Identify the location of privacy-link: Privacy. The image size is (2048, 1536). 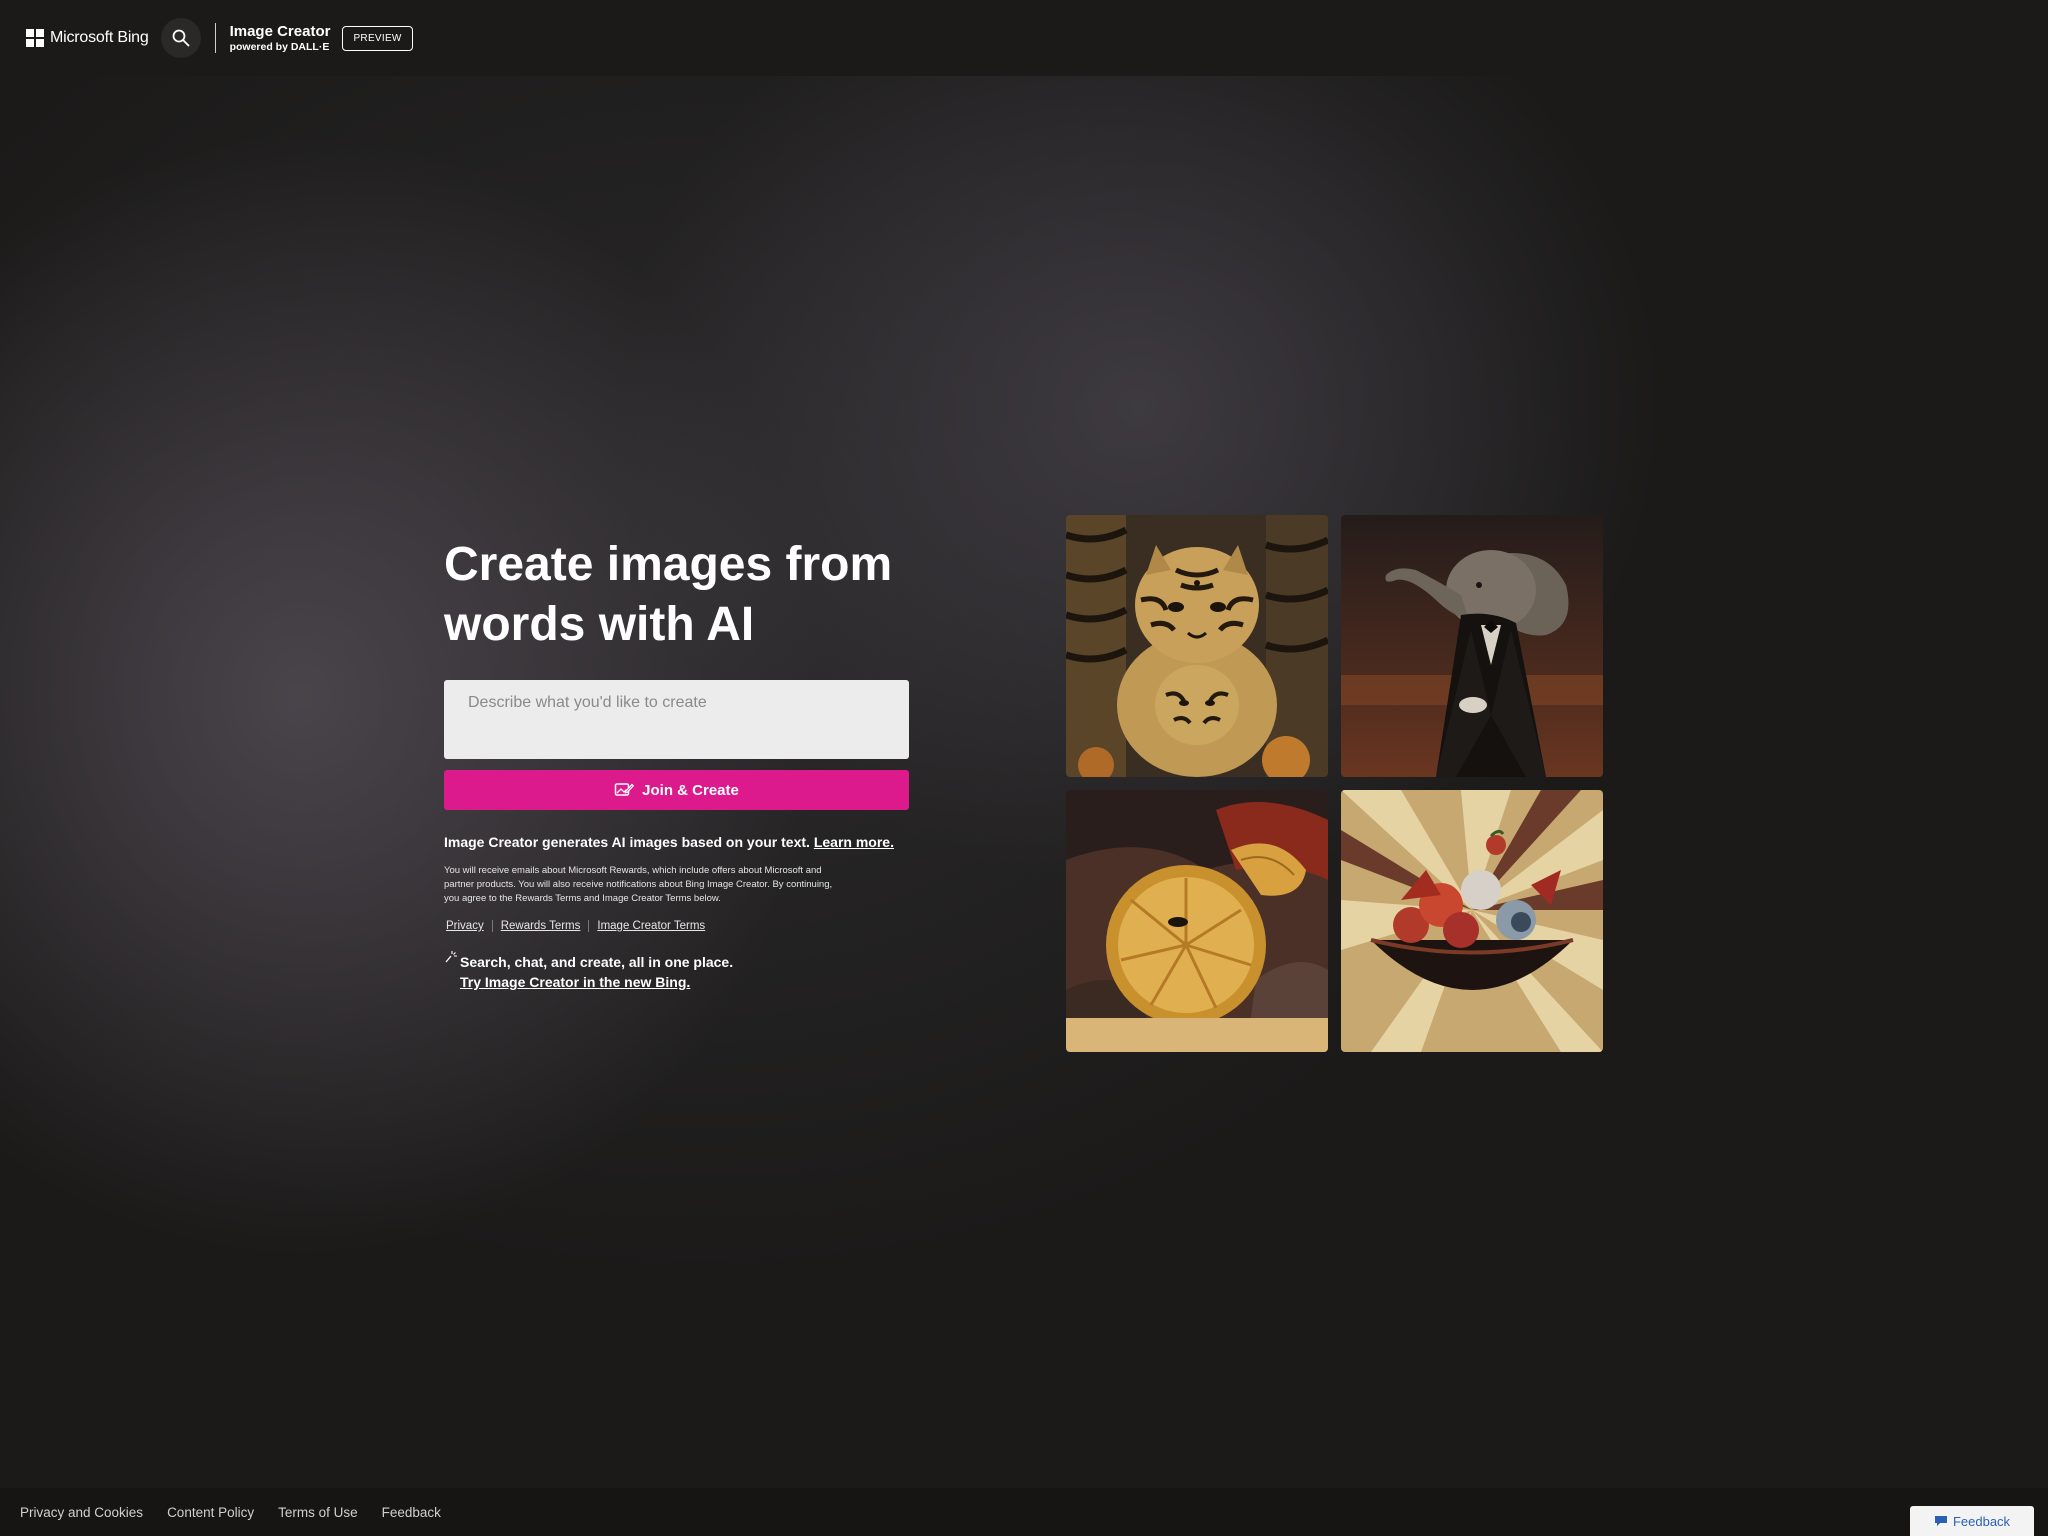
(465, 926).